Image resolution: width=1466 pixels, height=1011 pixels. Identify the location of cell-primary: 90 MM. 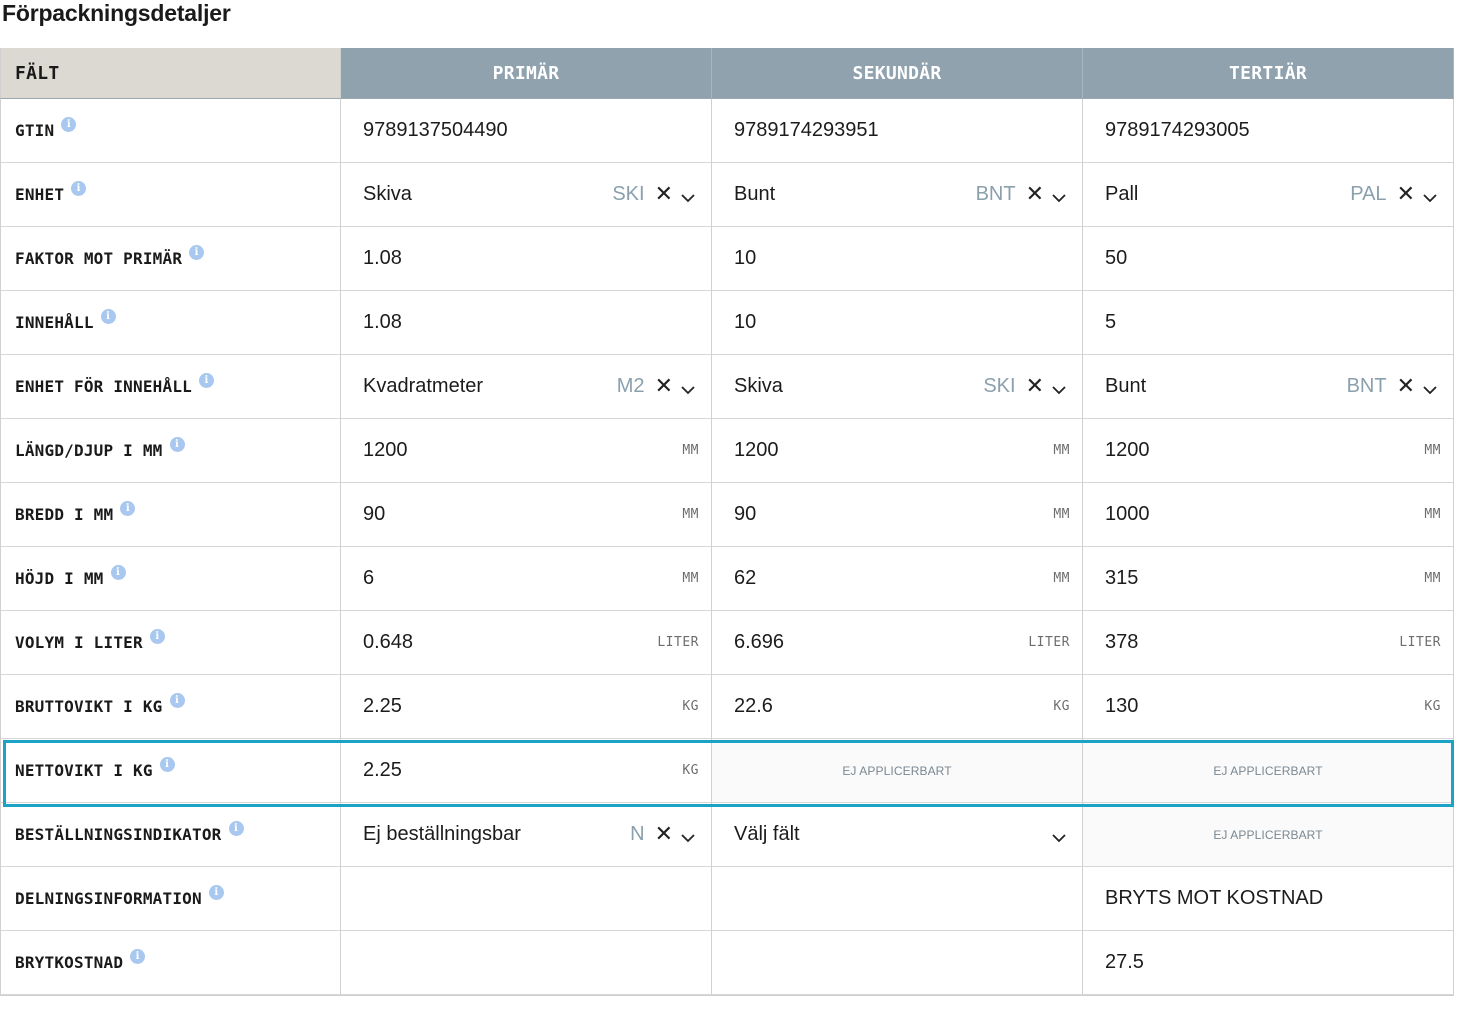
(526, 515).